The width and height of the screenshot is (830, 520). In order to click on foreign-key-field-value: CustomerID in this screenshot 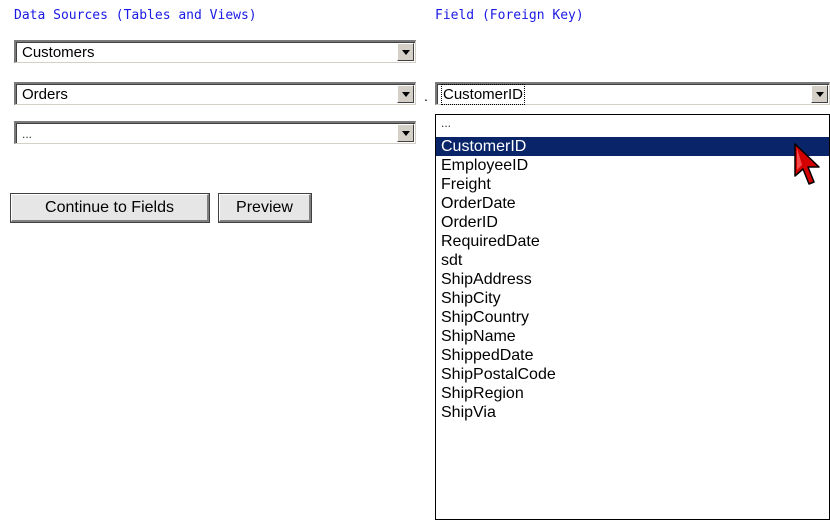, I will do `click(483, 94)`.